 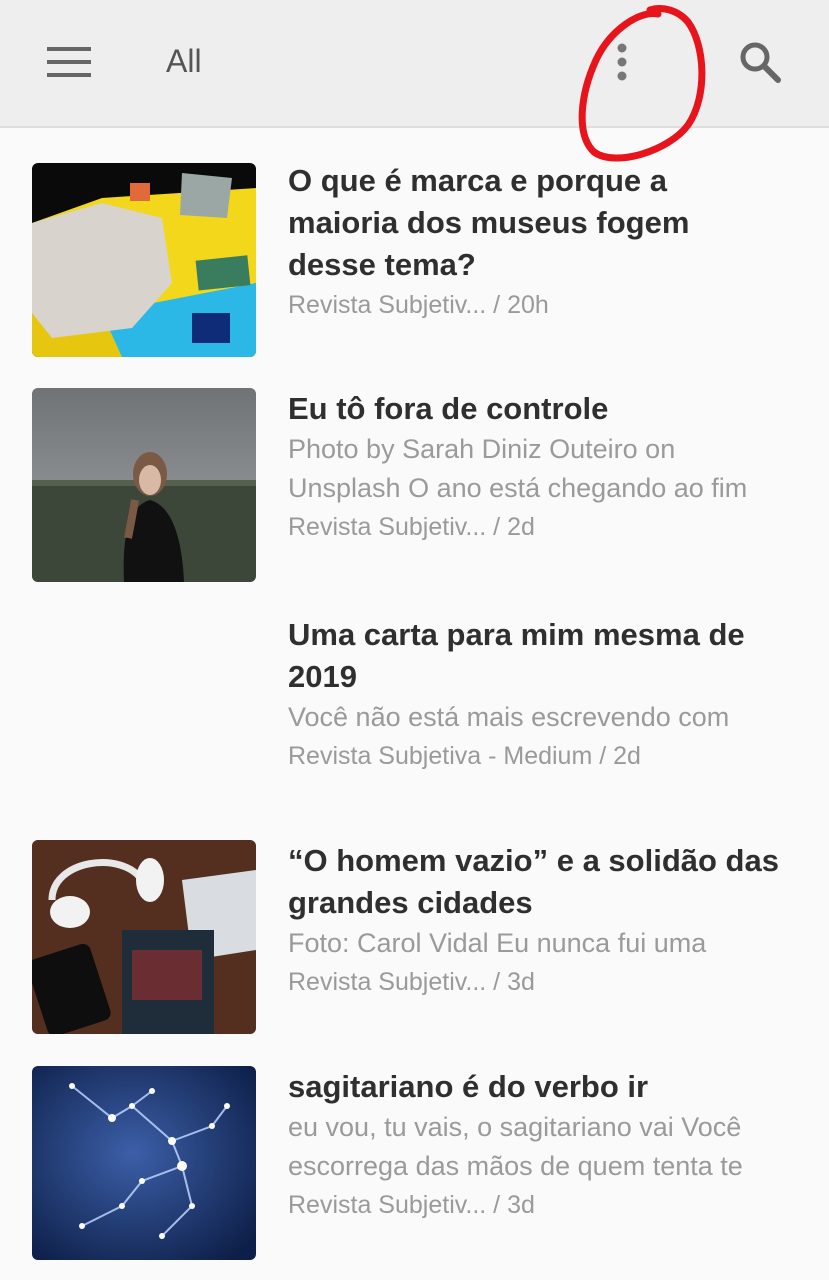 I want to click on more-vert-icon, so click(x=622, y=62).